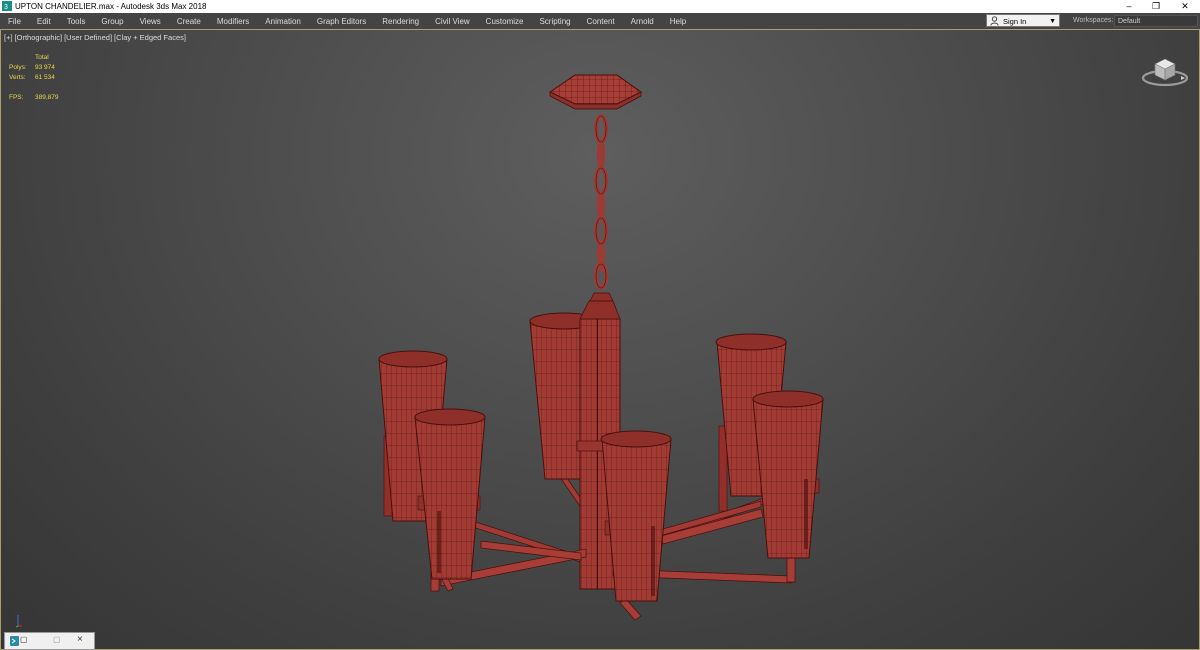 Image resolution: width=1200 pixels, height=650 pixels. I want to click on listener-restore-icon: ▢, so click(57, 639).